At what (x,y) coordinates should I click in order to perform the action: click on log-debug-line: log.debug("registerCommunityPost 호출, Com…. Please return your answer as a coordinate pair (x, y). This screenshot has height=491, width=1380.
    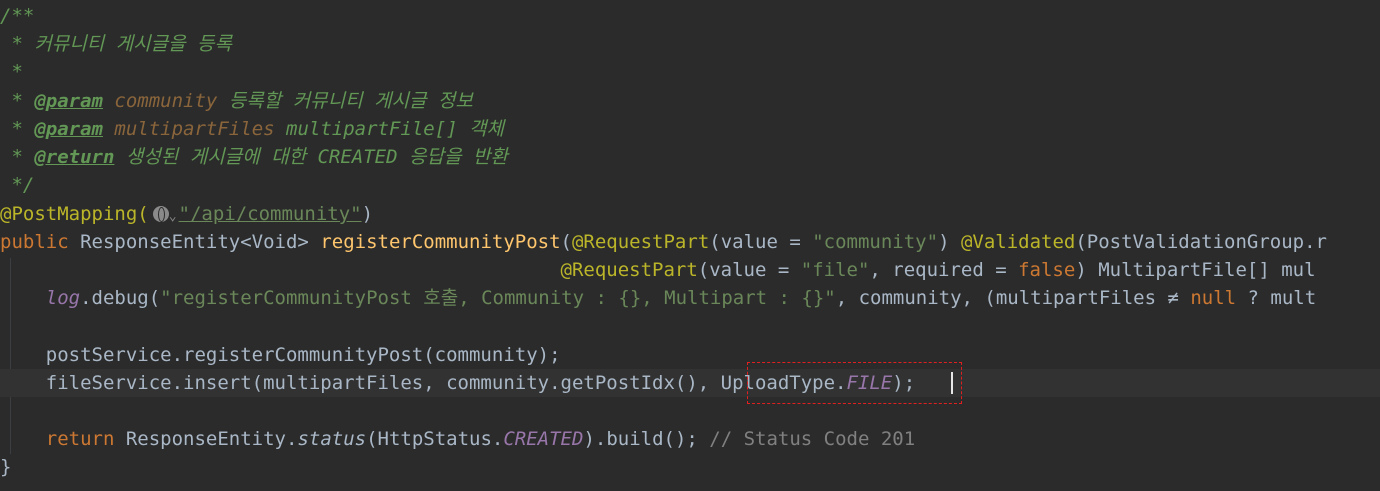
    Looking at the image, I should click on (690, 298).